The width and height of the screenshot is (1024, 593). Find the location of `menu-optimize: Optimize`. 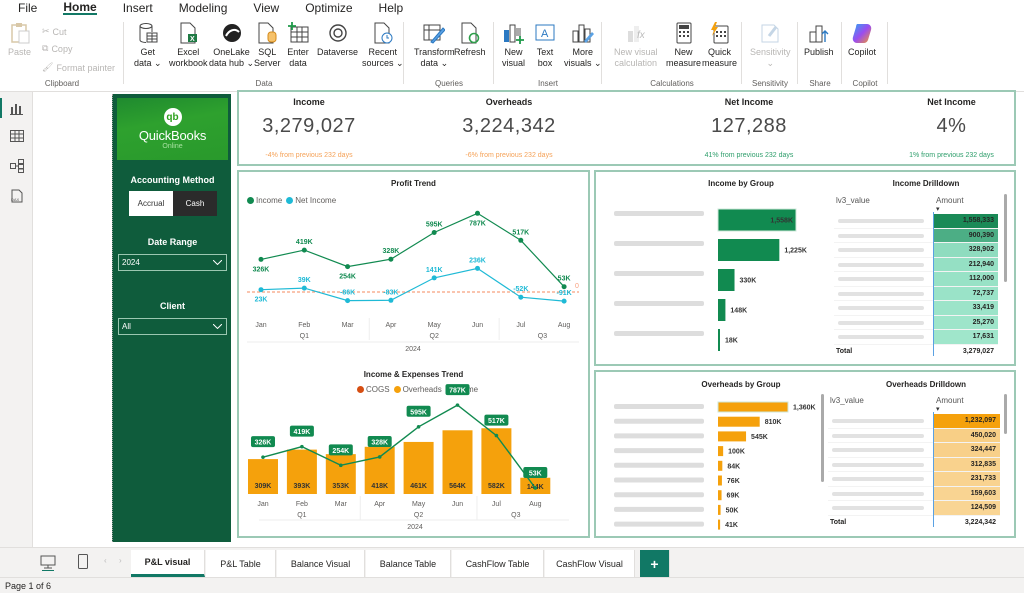

menu-optimize: Optimize is located at coordinates (328, 8).